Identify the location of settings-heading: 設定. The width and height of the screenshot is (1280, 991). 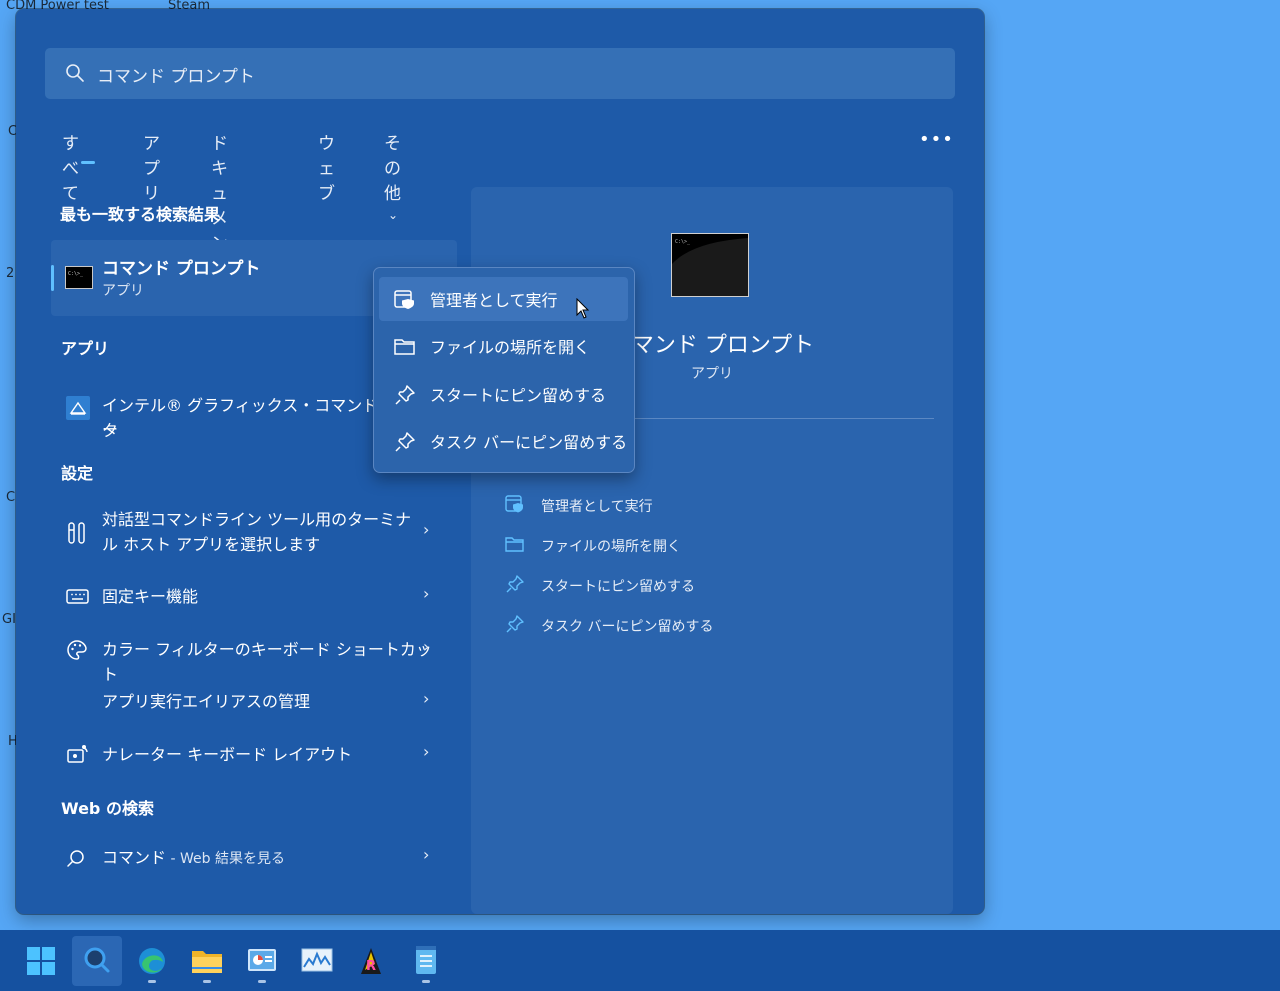
(77, 473).